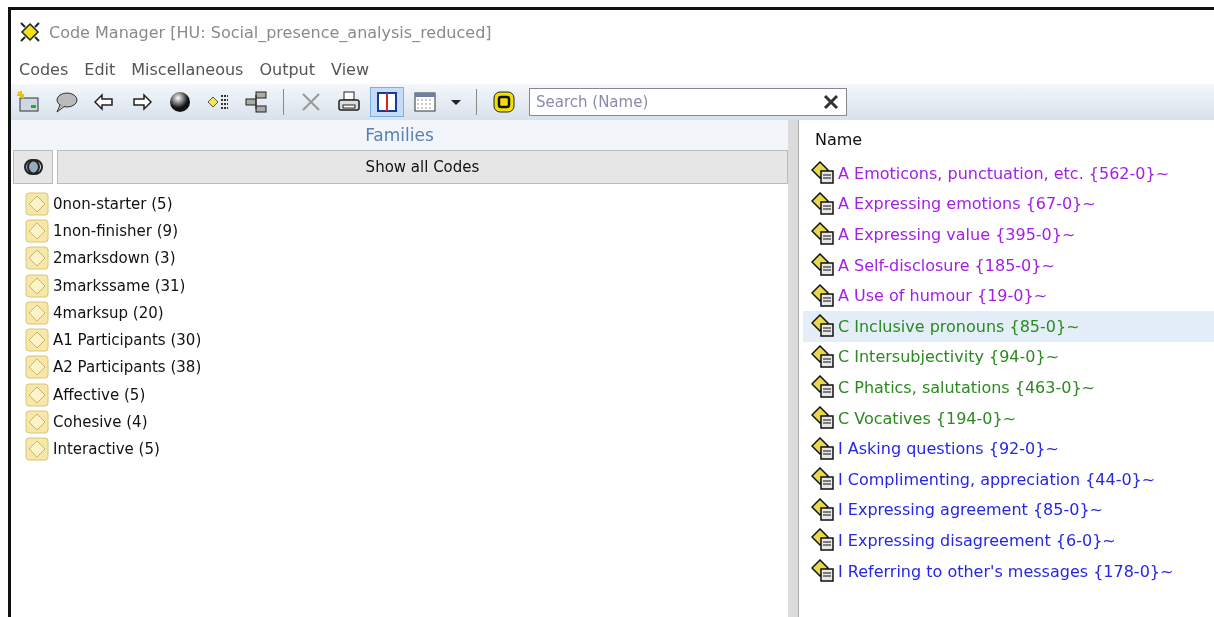 The height and width of the screenshot is (617, 1214). Describe the element at coordinates (967, 204) in the screenshot. I see `code-label: A Expressing emotions {67-0}~` at that location.